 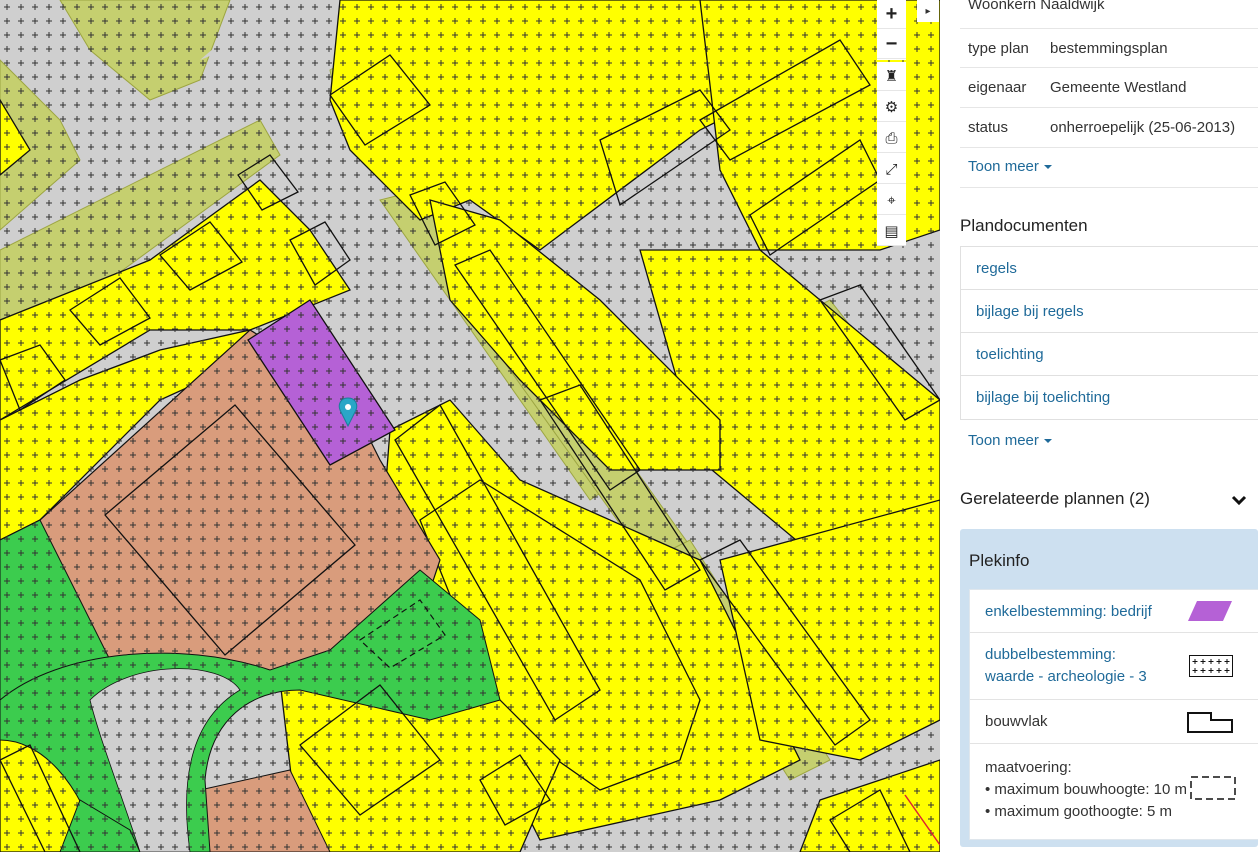 I want to click on maat-goothoogte: • maximum goothoogte: 5 m, so click(x=1079, y=811).